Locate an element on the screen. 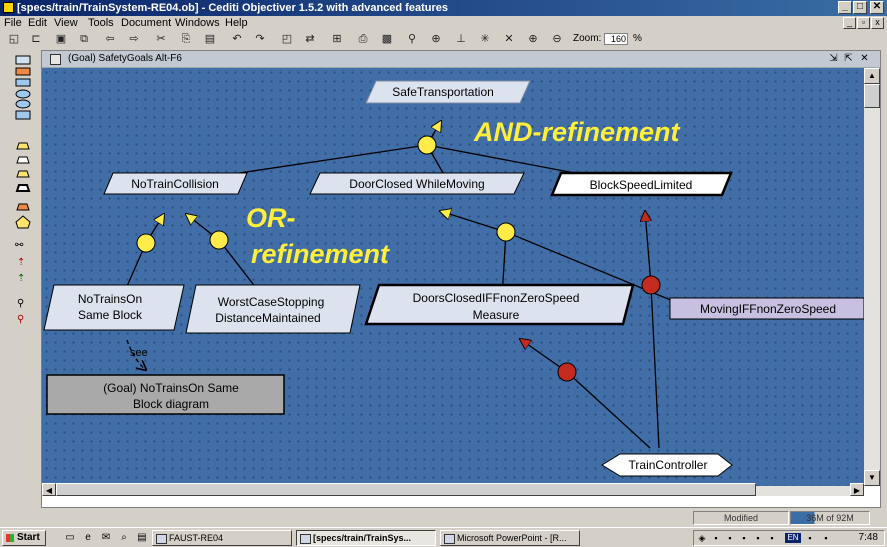 The height and width of the screenshot is (547, 887). menu-edit: Edit is located at coordinates (37, 23).